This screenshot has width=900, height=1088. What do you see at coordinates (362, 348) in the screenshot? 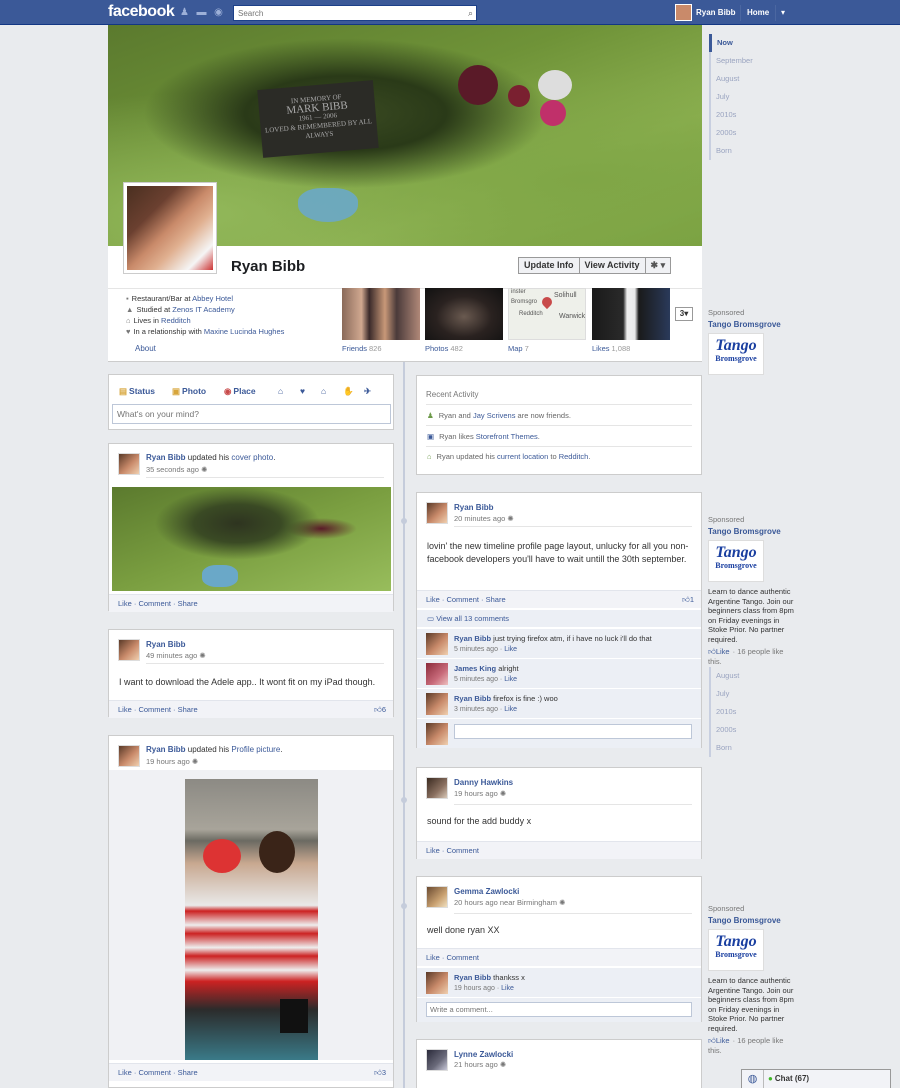
I see `friends-link: Friends 826` at bounding box center [362, 348].